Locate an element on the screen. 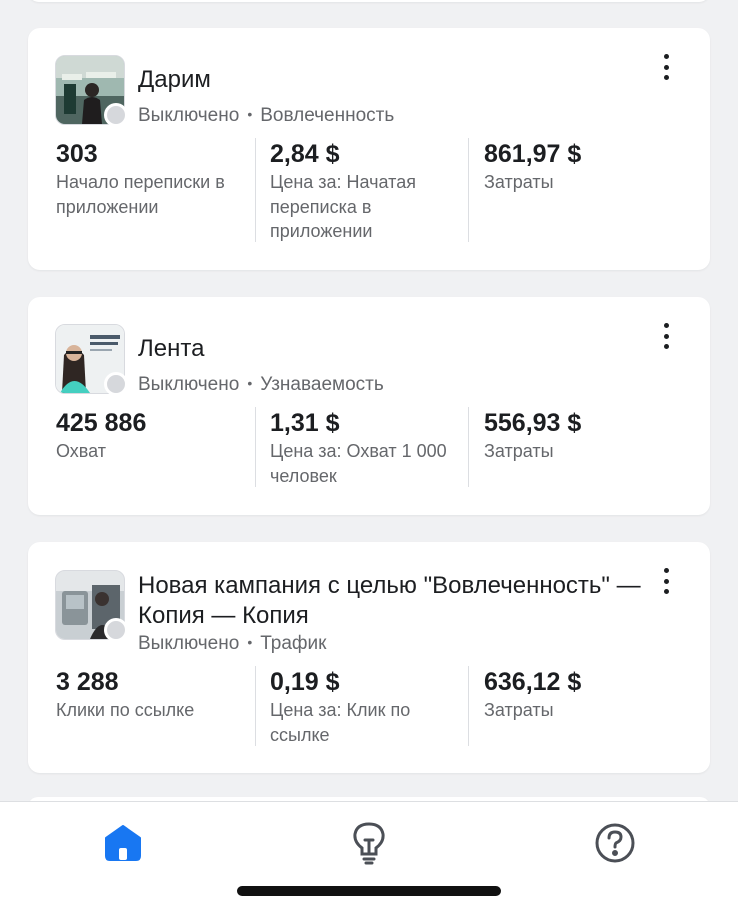 This screenshot has height=912, width=738. home-icon is located at coordinates (123, 843).